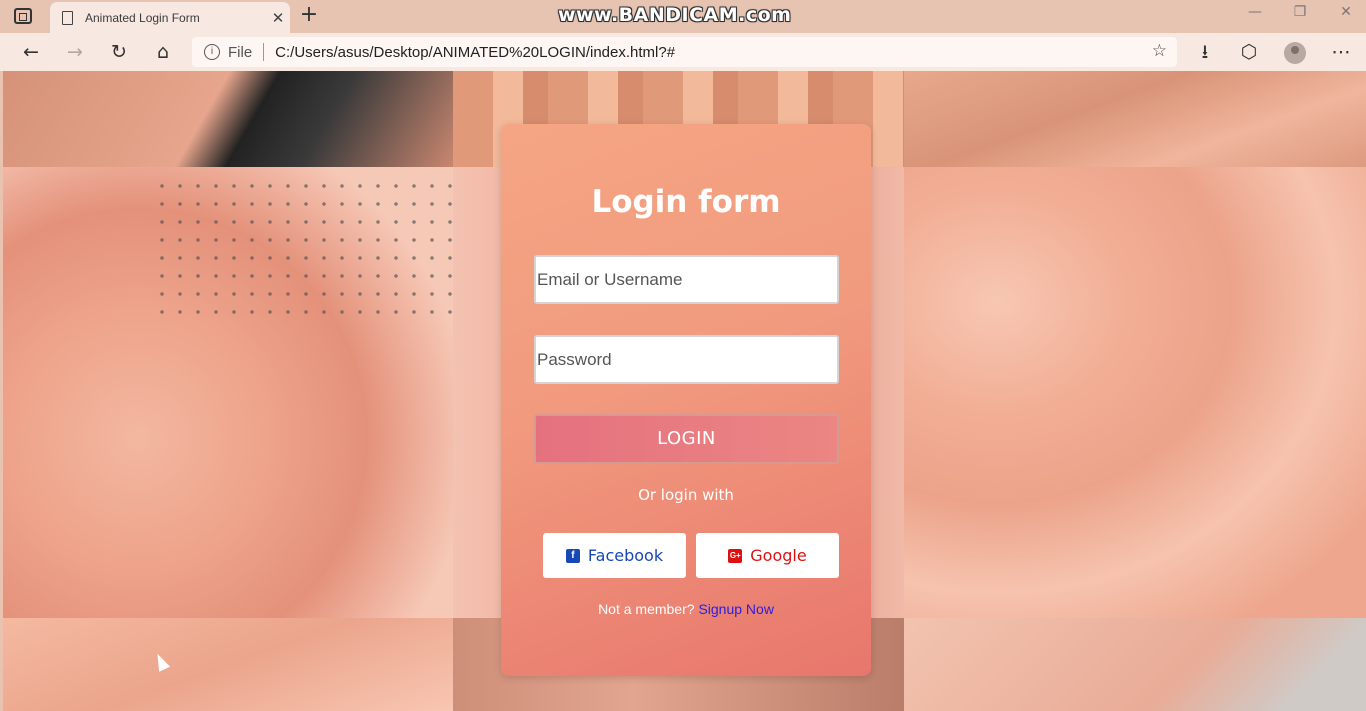 This screenshot has height=711, width=1366. What do you see at coordinates (735, 555) in the screenshot?
I see `google-plus-icon: G+` at bounding box center [735, 555].